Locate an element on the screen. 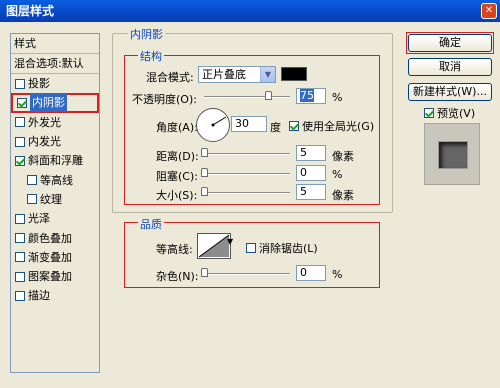 This screenshot has height=388, width=500. style-item: 颜色叠加 is located at coordinates (55, 237).